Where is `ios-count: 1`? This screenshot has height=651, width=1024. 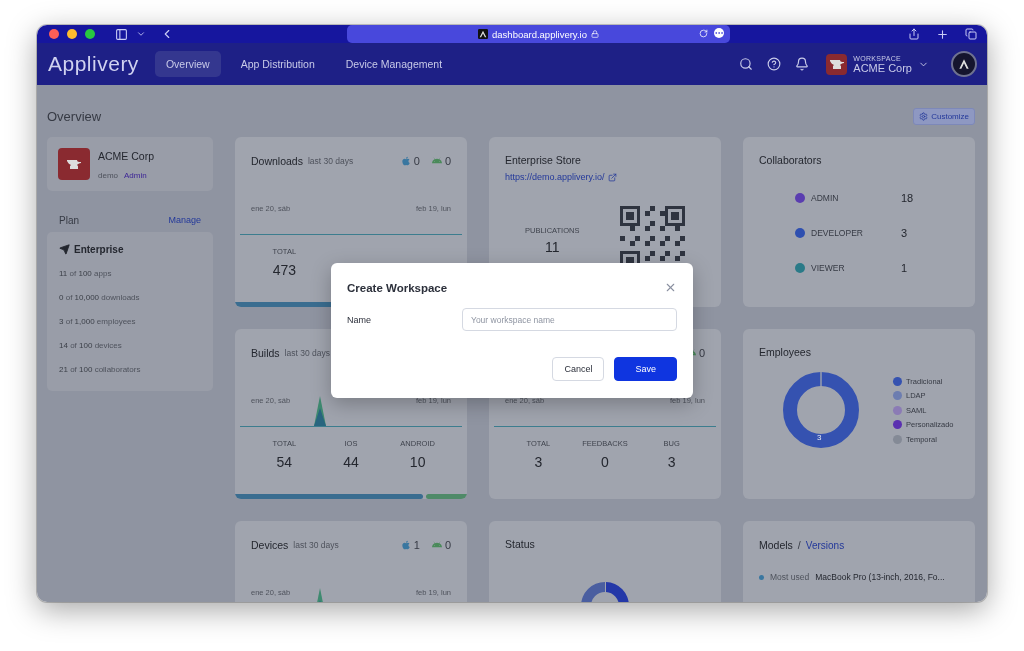 ios-count: 1 is located at coordinates (410, 545).